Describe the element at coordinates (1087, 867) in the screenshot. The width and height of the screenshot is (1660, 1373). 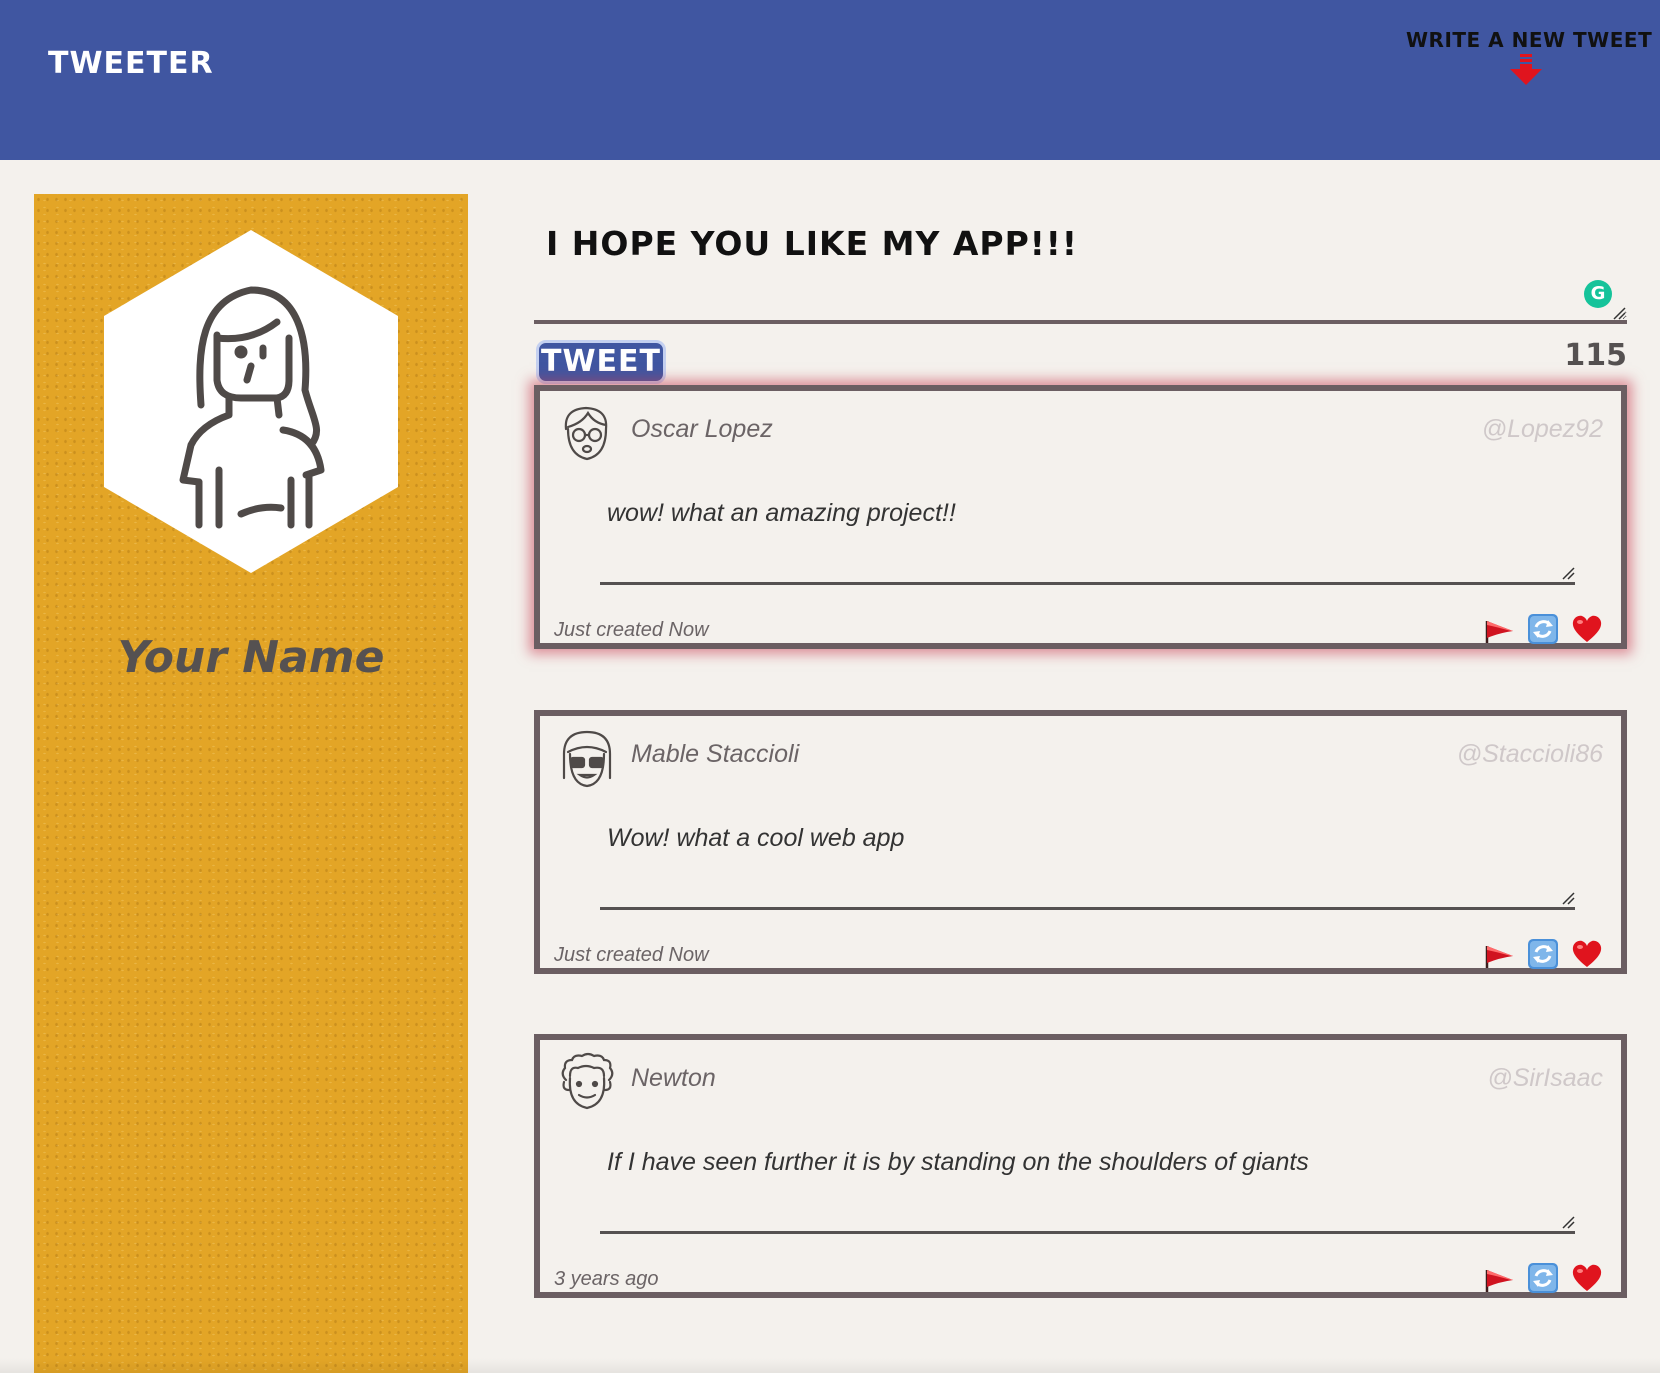
I see `tweet-content-box: Wow! what a cool web app` at that location.